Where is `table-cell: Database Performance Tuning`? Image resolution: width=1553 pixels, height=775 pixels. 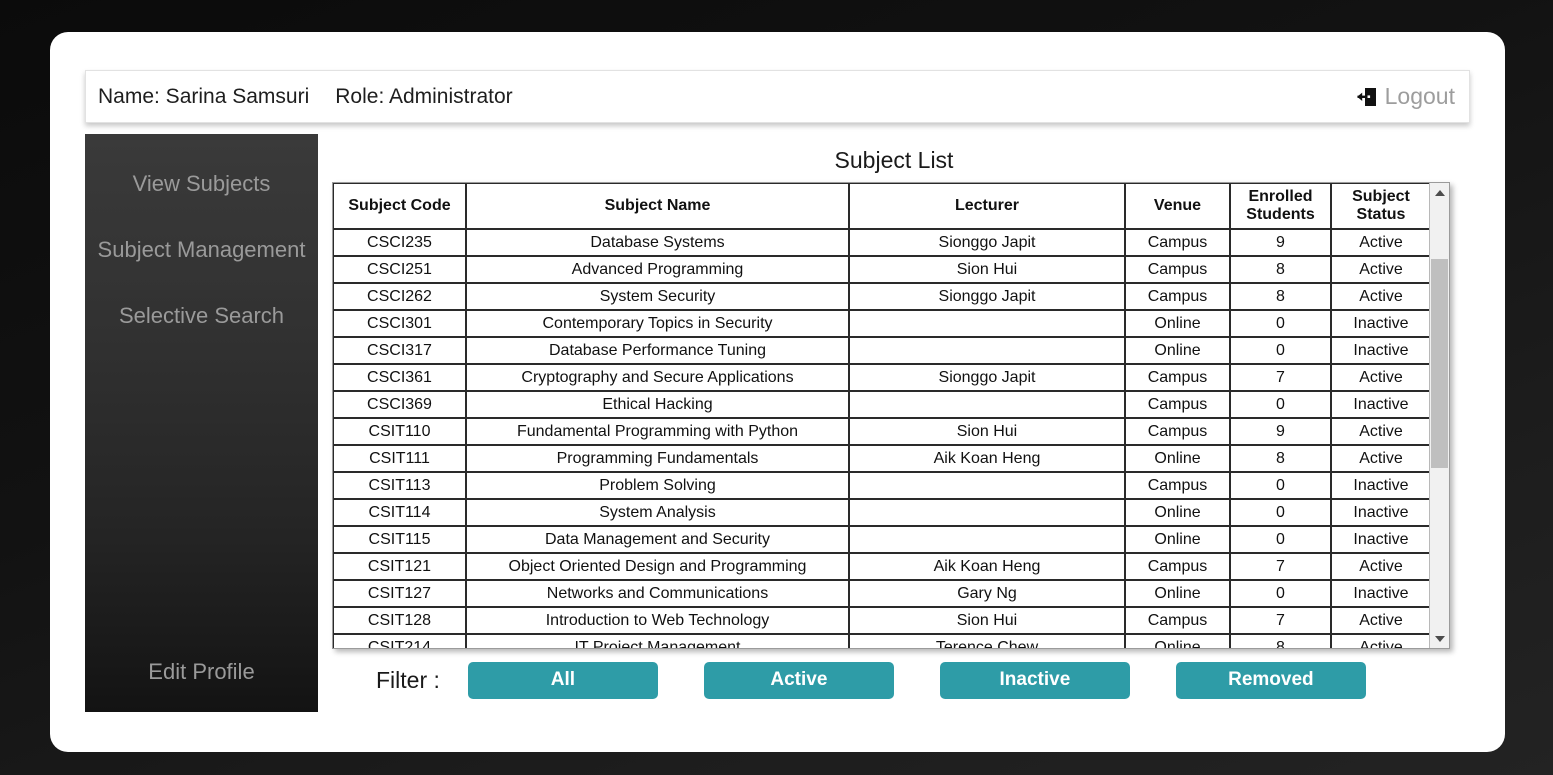
table-cell: Database Performance Tuning is located at coordinates (657, 350).